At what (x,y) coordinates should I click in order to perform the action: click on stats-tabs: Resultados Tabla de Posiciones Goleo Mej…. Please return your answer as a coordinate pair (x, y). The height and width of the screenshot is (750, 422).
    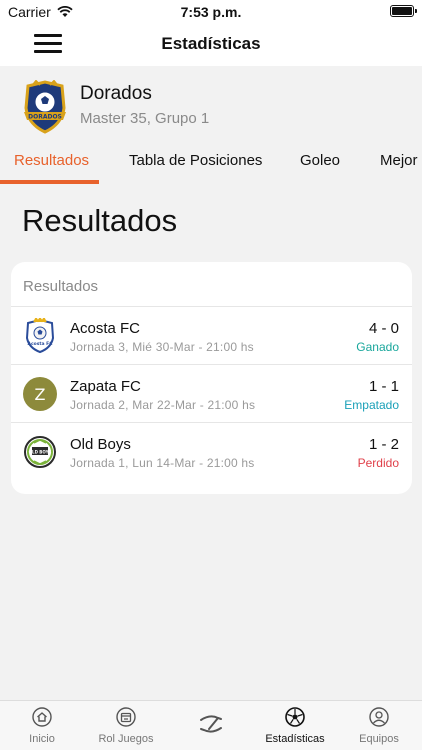
    Looking at the image, I should click on (211, 165).